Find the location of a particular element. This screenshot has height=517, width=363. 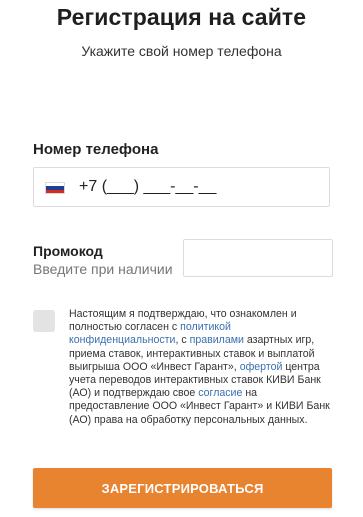

register-button: Зарегистрироваться is located at coordinates (182, 488).